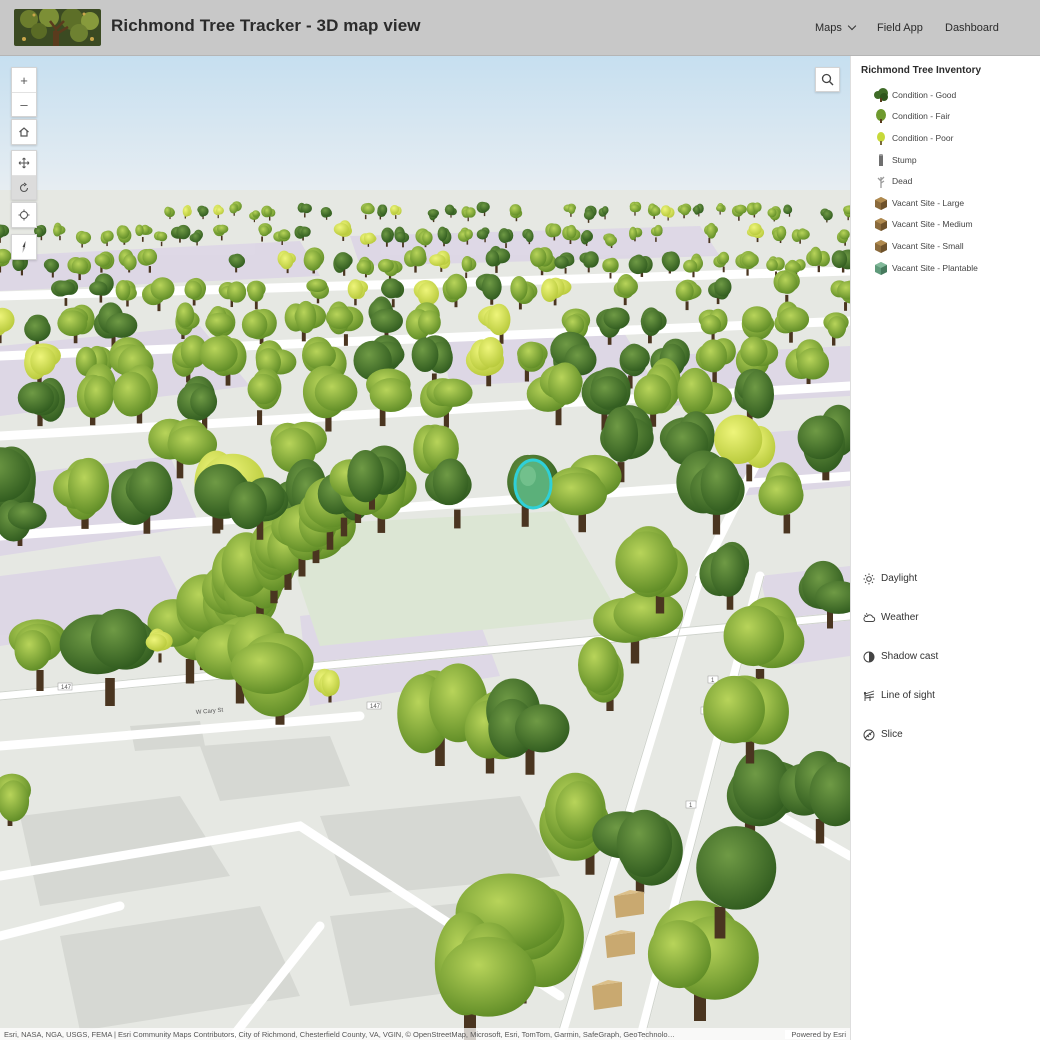 This screenshot has width=1040, height=1040. I want to click on tool-slice: Slice, so click(900, 734).